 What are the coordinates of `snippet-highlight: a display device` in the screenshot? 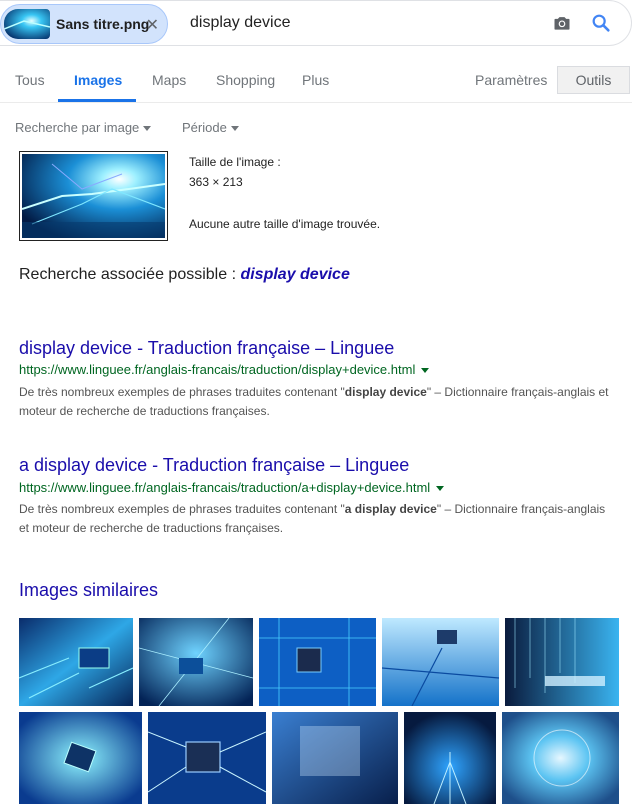 It's located at (390, 509).